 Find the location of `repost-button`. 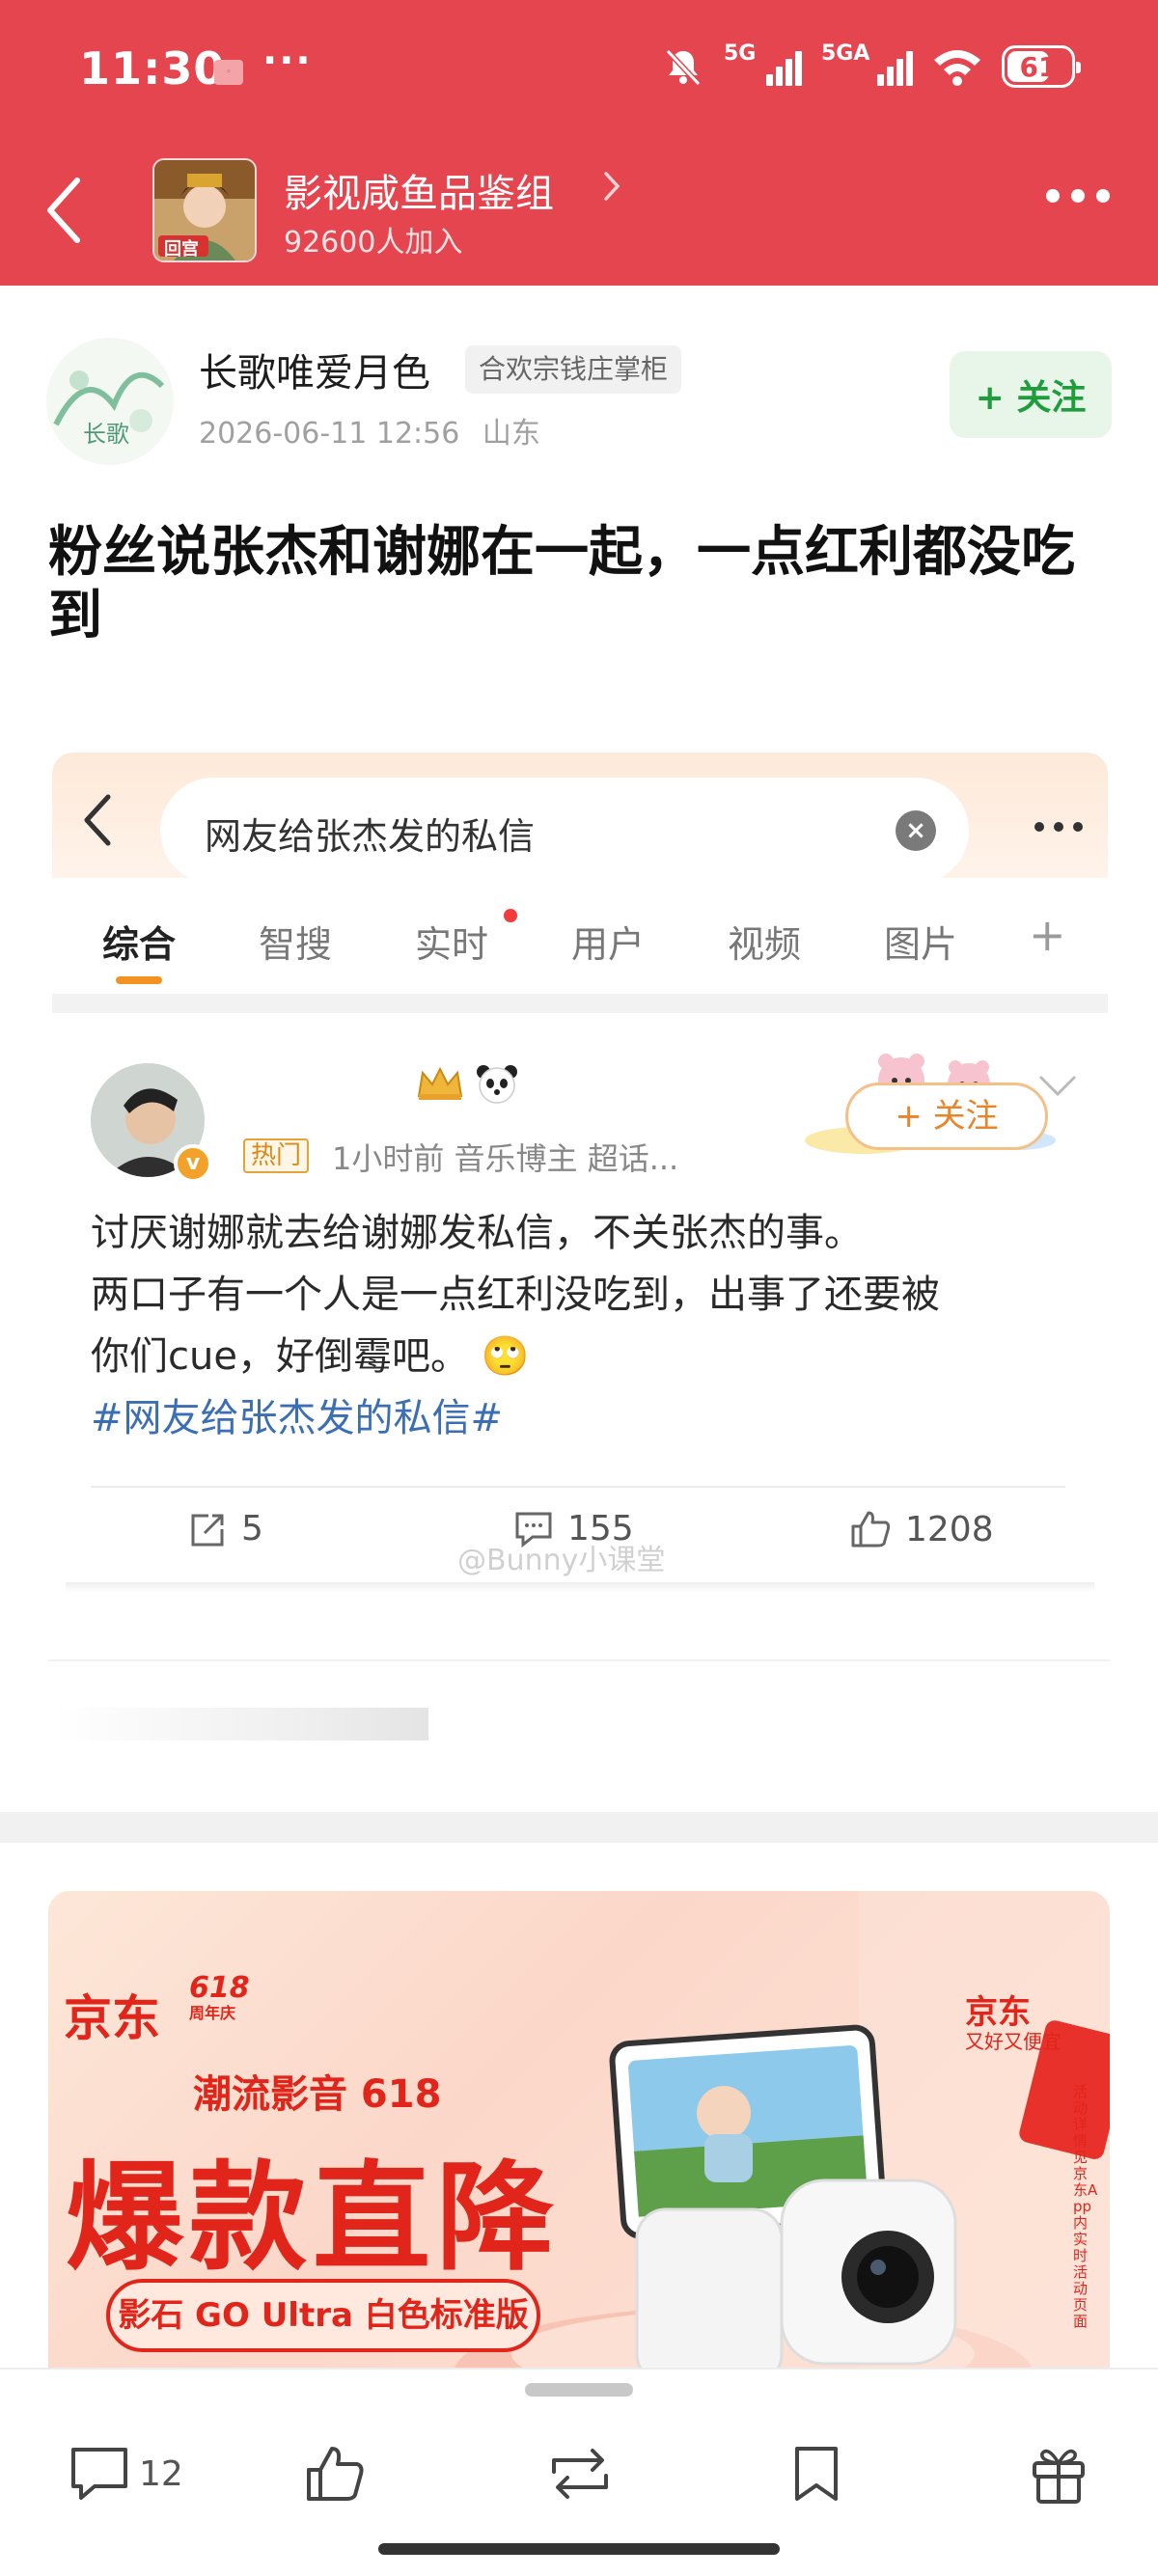

repost-button is located at coordinates (580, 2474).